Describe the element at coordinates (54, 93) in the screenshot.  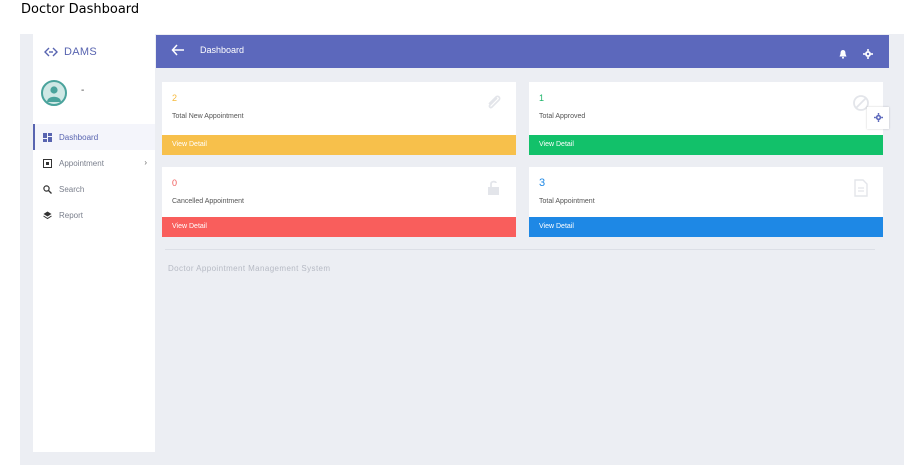
I see `user-avatar-icon` at that location.